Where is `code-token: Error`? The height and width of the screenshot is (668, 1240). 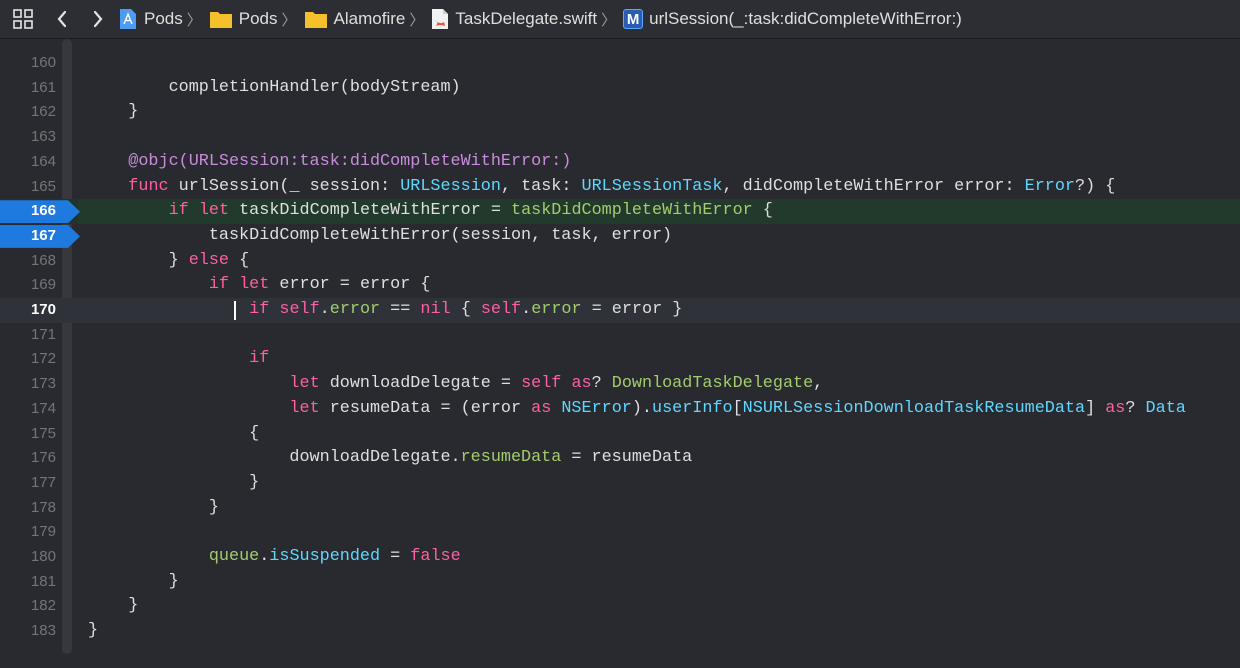 code-token: Error is located at coordinates (1049, 186).